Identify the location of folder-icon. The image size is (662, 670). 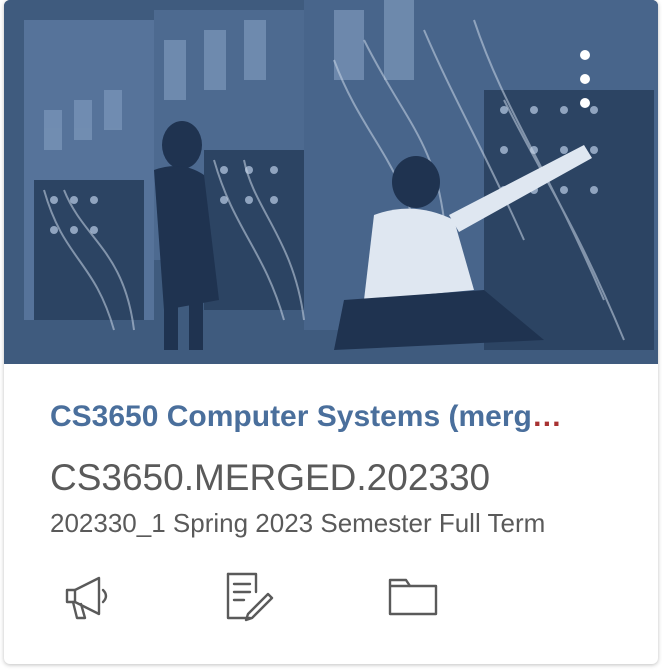
(413, 597).